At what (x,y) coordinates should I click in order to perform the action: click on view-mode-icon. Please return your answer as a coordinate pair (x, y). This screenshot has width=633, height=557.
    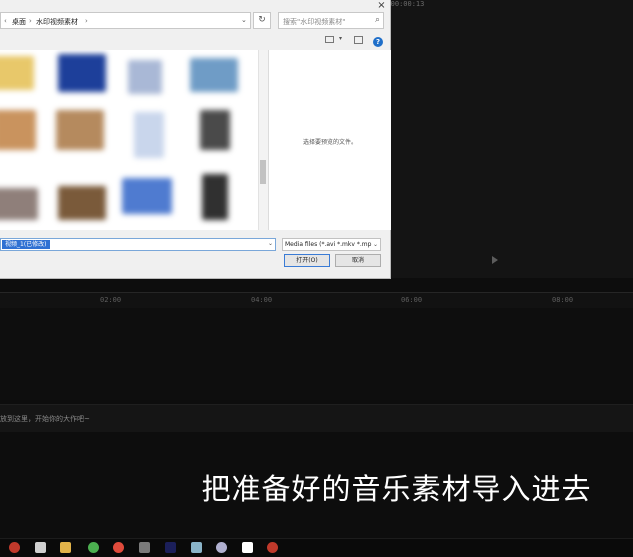
    Looking at the image, I should click on (329, 39).